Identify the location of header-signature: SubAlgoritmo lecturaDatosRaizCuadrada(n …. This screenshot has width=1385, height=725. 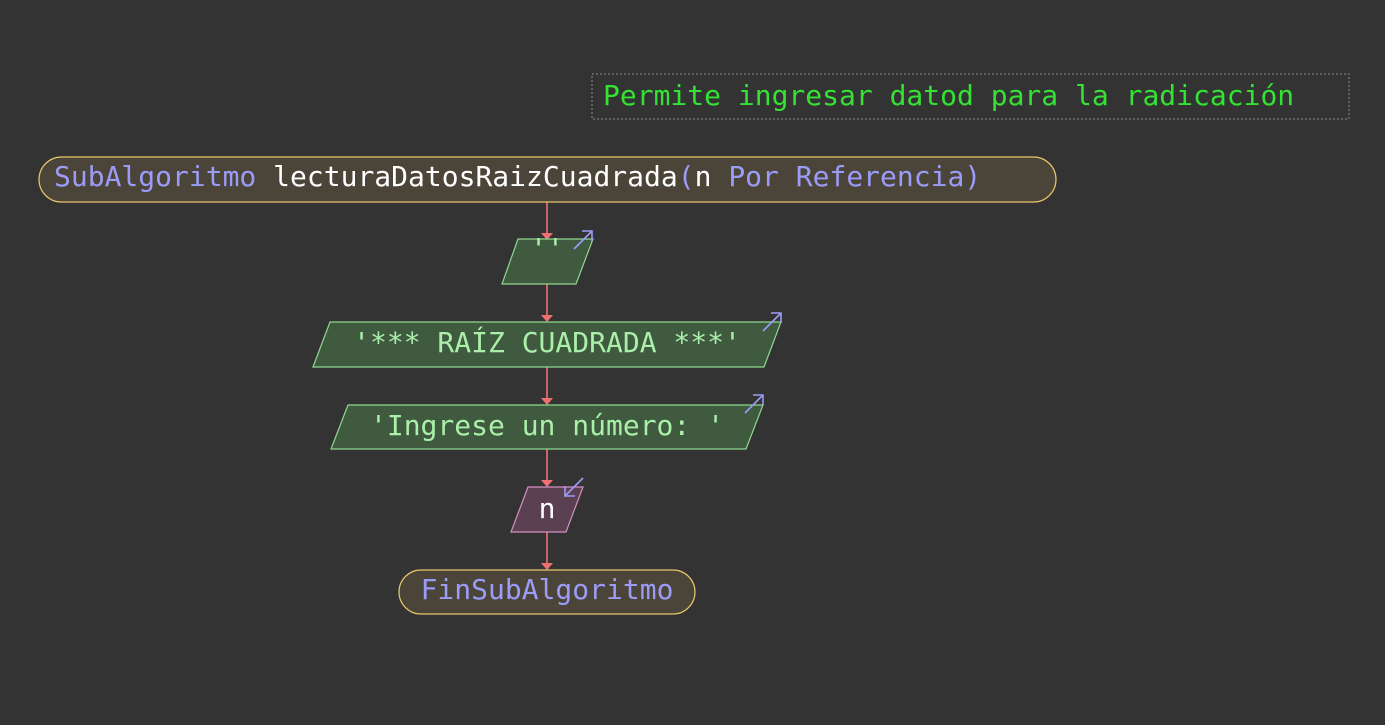
(517, 176).